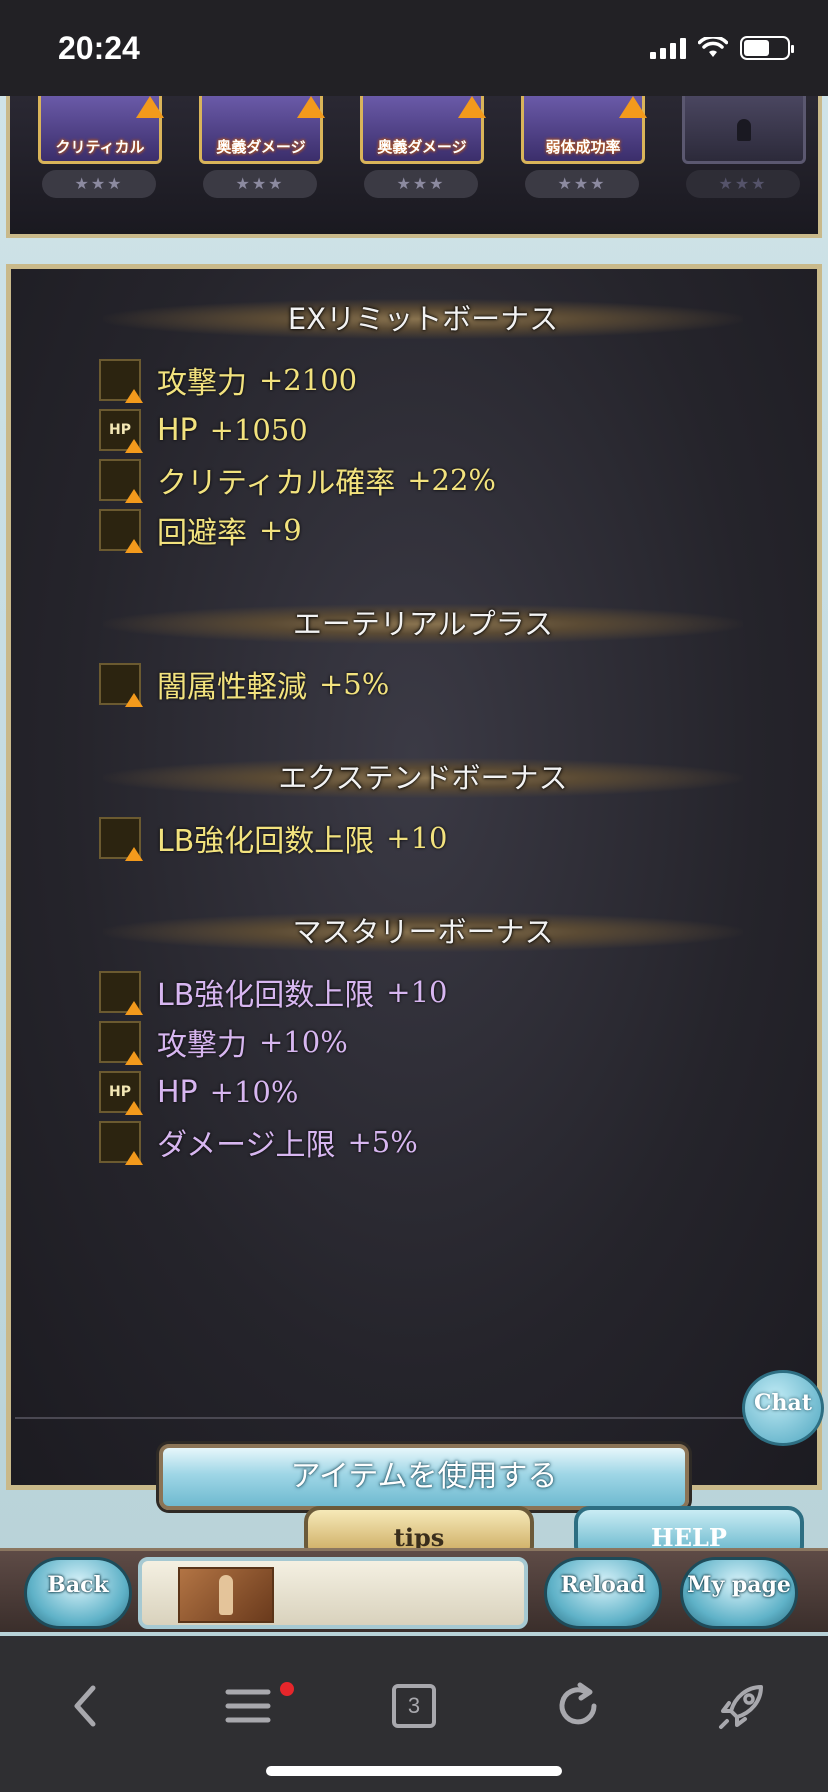 The image size is (828, 1792). I want to click on reload-button: Reload, so click(603, 1593).